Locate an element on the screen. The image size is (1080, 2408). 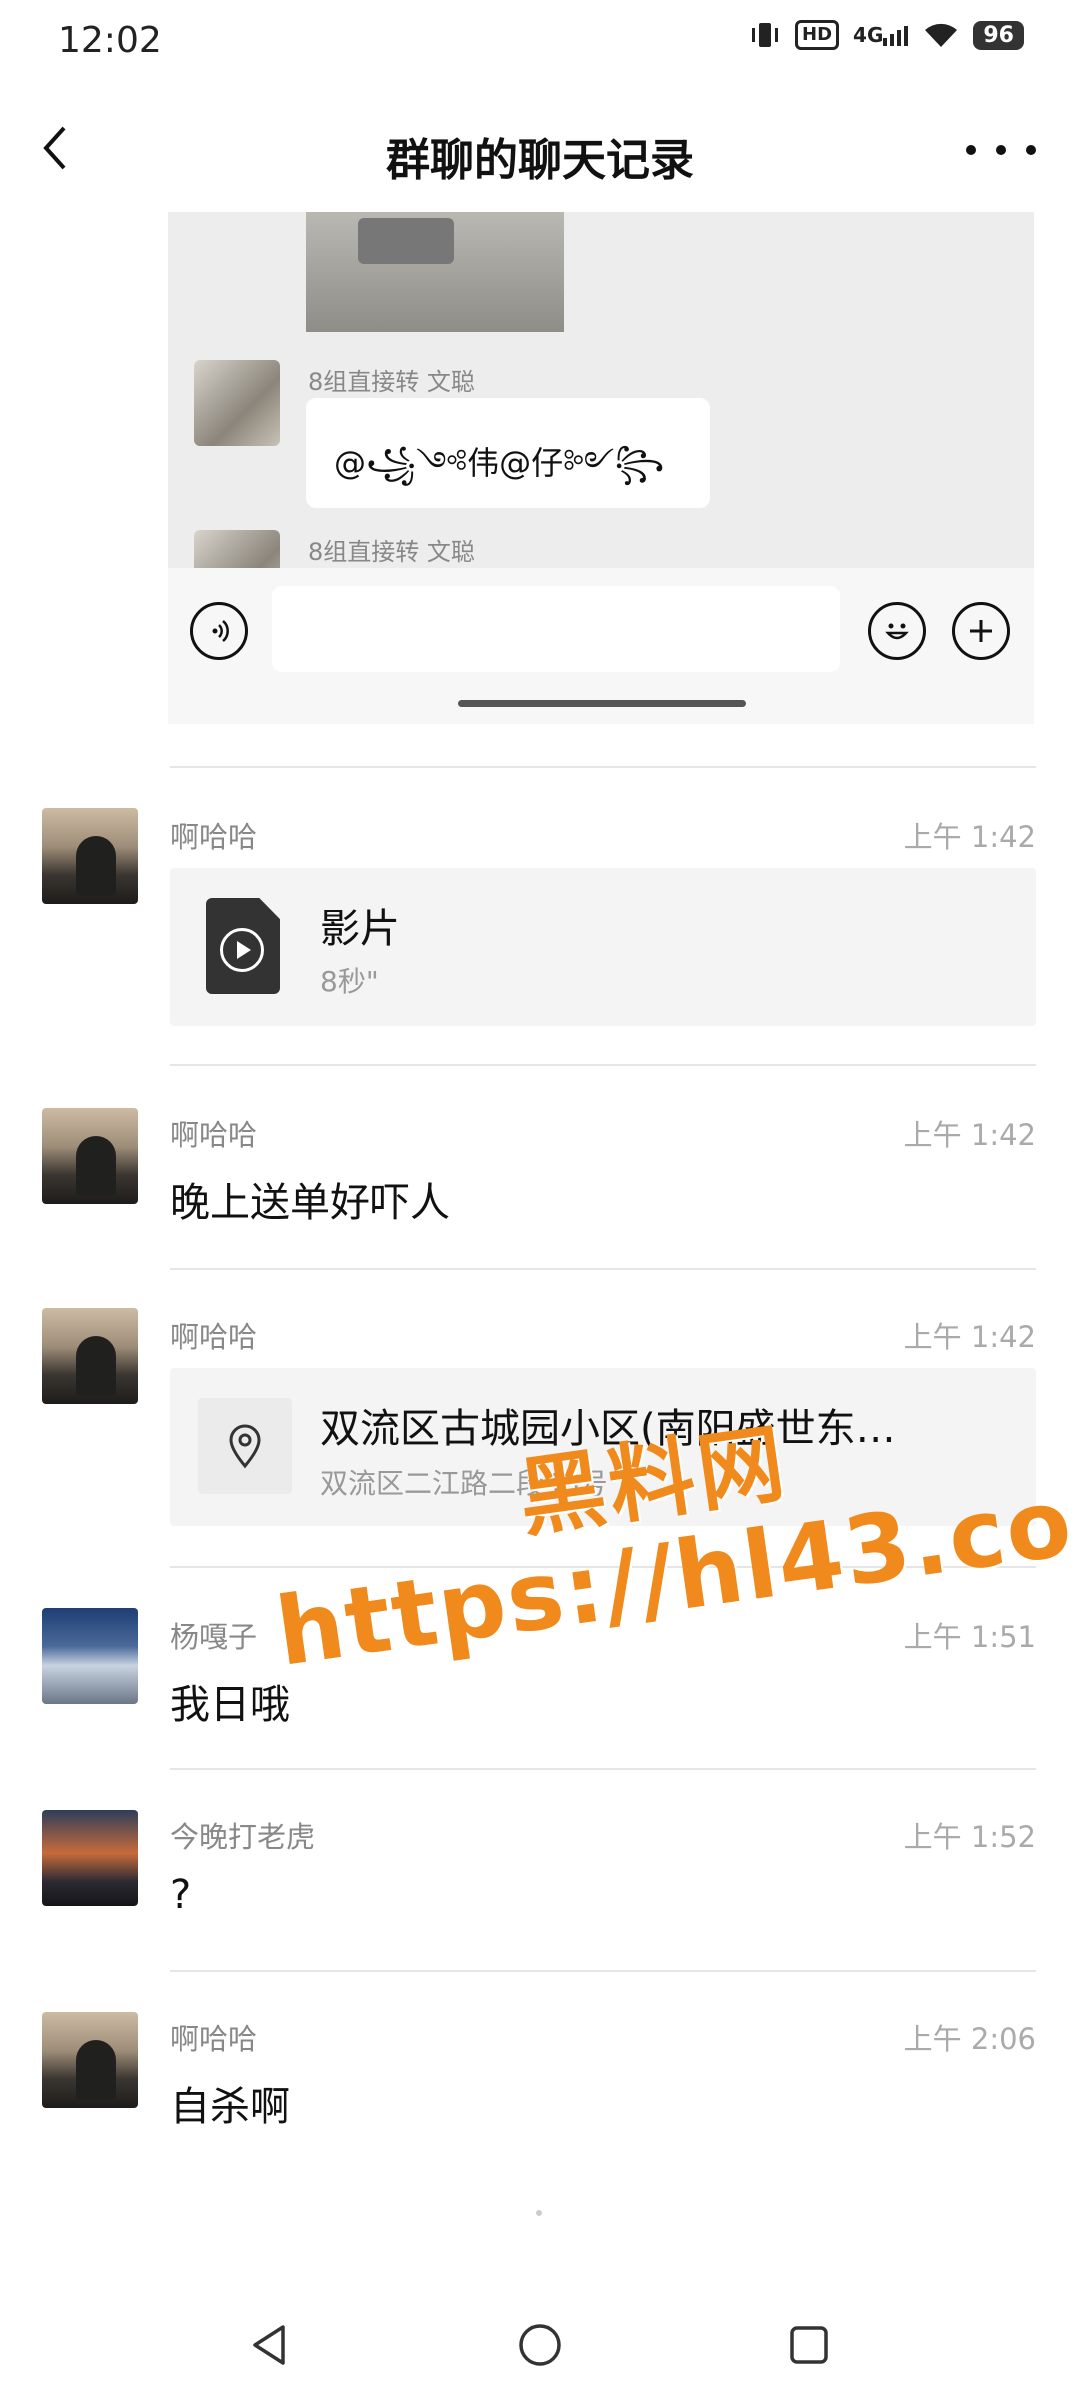
message-time: 上午 2:06 is located at coordinates (969, 2039).